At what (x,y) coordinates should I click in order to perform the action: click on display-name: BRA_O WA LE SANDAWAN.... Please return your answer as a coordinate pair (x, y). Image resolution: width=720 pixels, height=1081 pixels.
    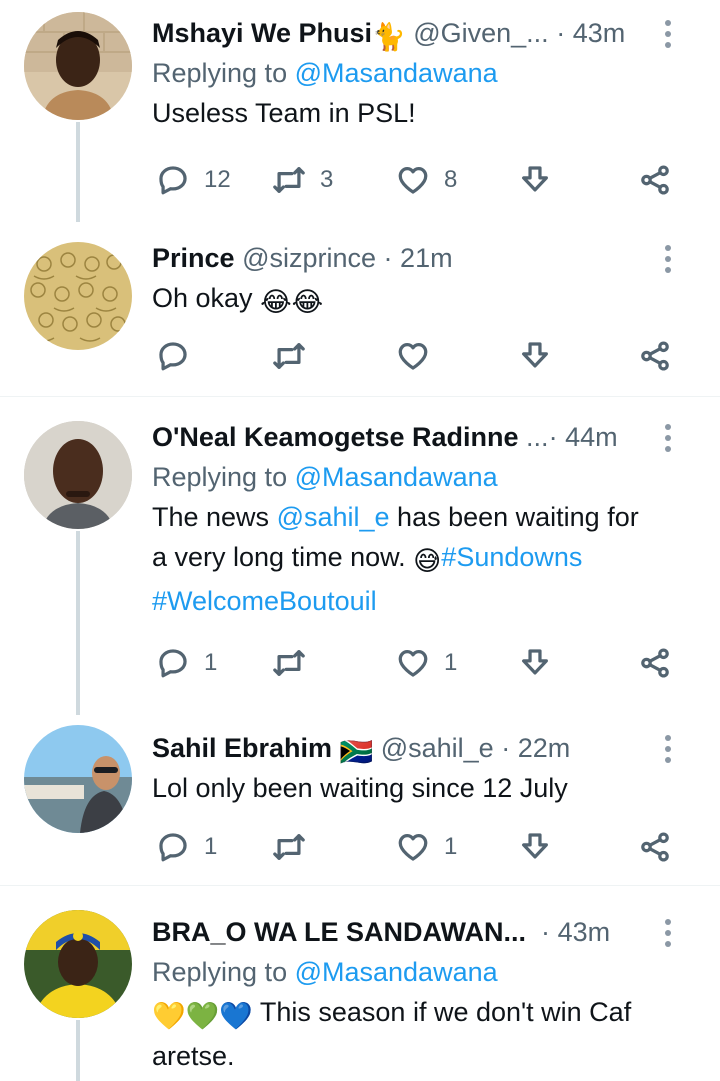
    Looking at the image, I should click on (339, 932).